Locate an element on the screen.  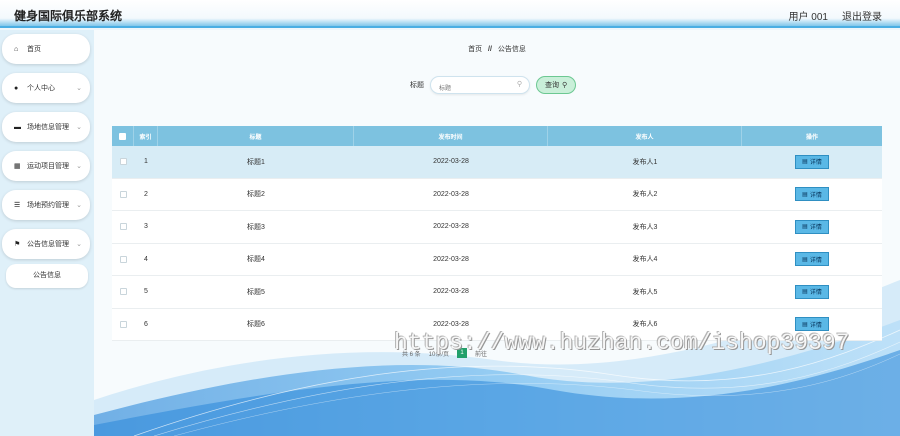
sidebar-item-label: 运动项目管理 is located at coordinates (48, 166).